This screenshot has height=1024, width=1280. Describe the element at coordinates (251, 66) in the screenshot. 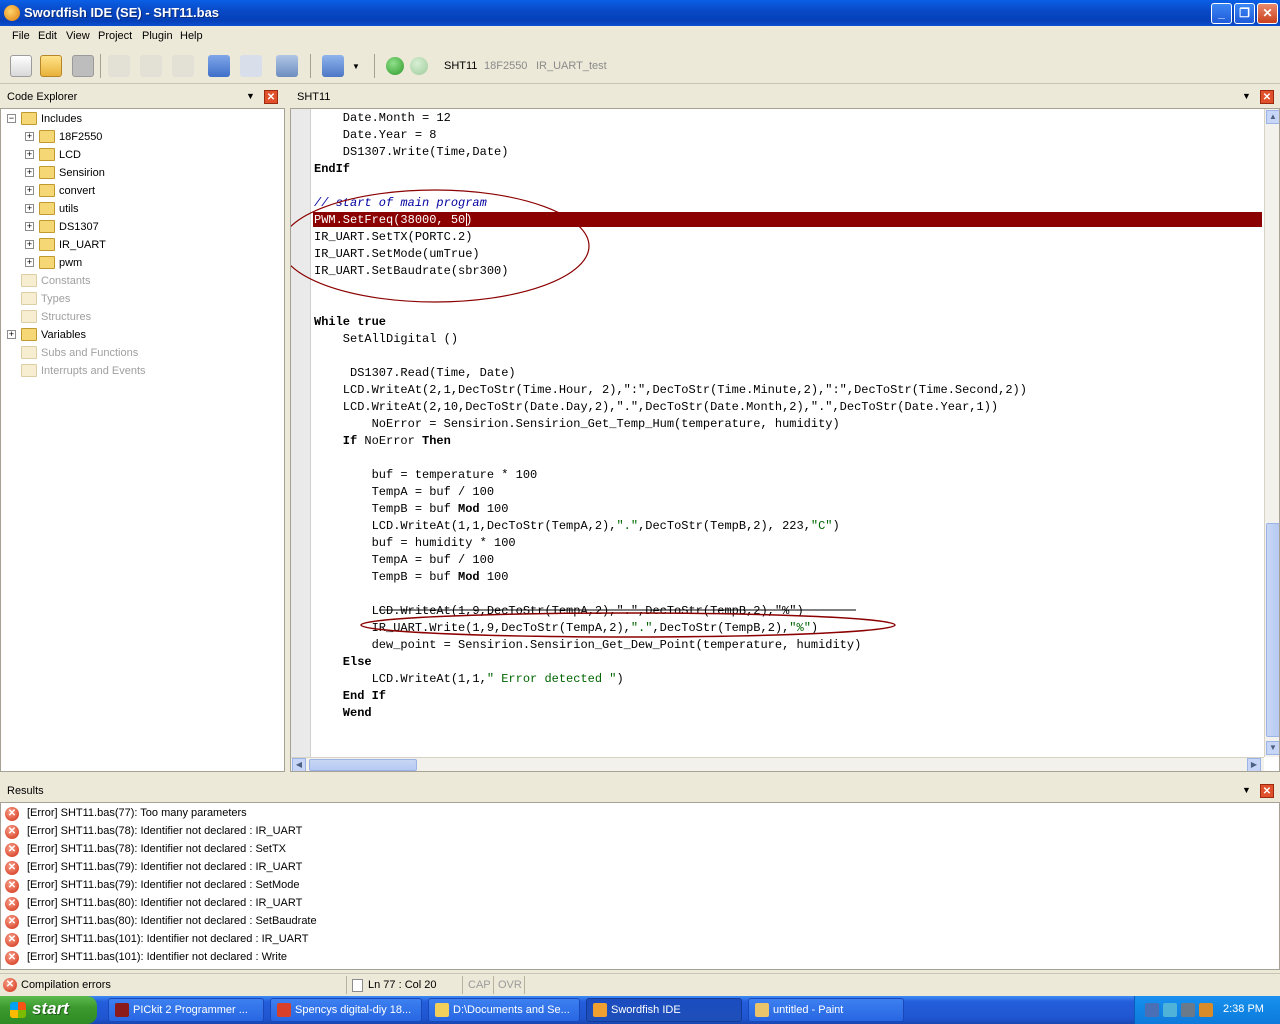

I see `redo-icon` at that location.